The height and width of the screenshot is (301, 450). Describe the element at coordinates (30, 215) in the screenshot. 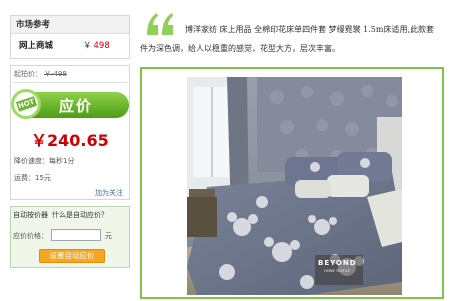

I see `auto-bid-title: 自动按价器` at that location.